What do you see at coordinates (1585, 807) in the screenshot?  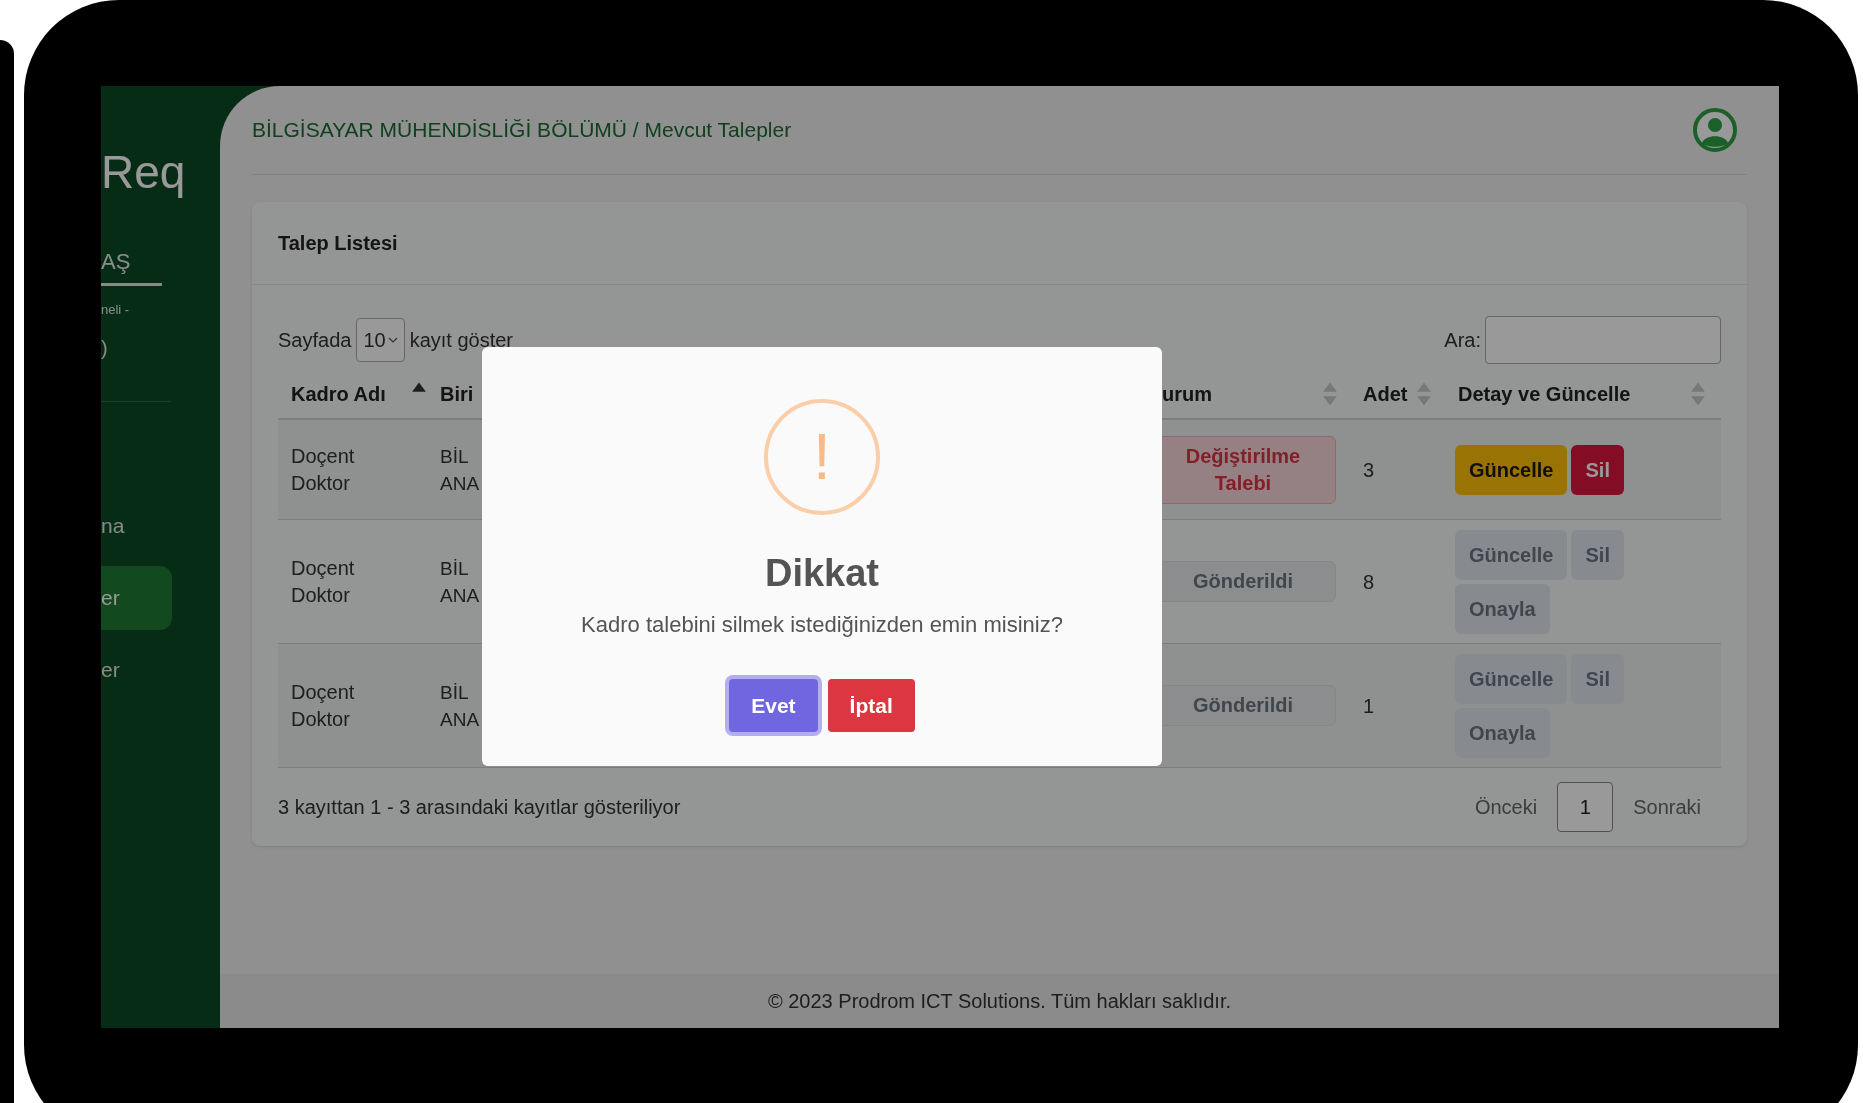 I see `pagination-link: 1` at bounding box center [1585, 807].